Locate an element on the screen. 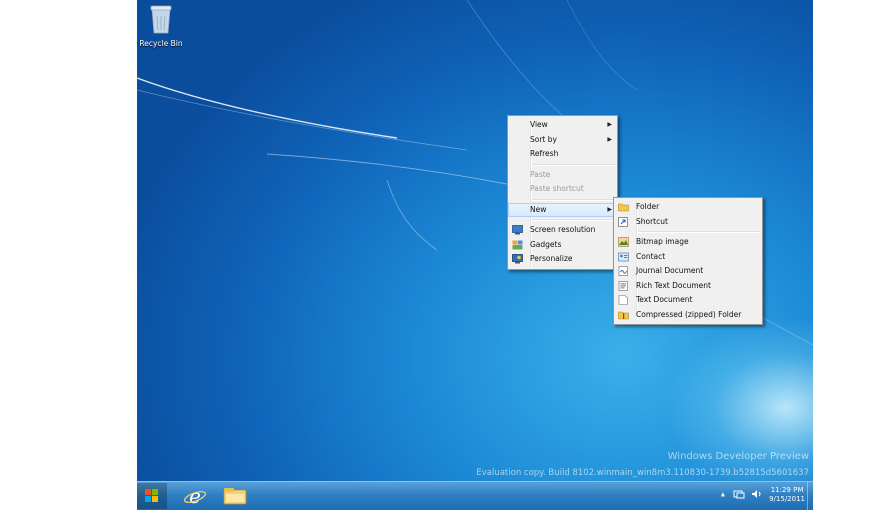 This screenshot has height=510, width=893. watermark-title: Windows Developer Preview is located at coordinates (738, 456).